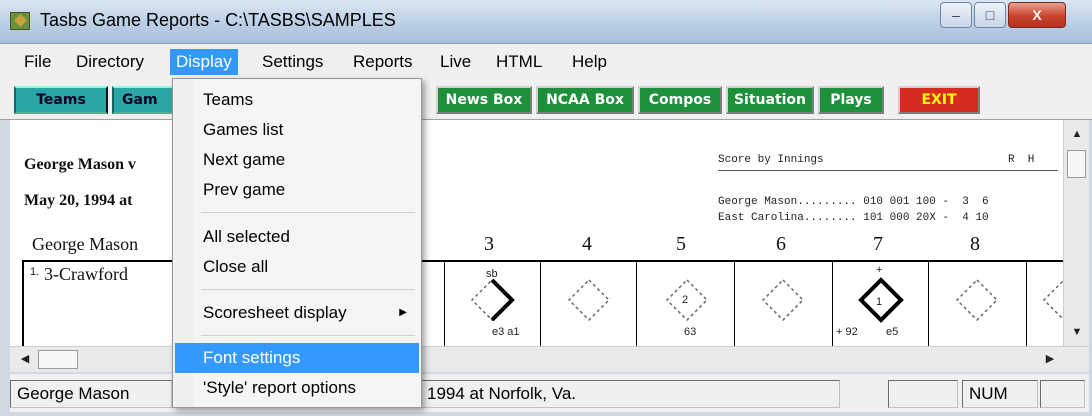 The width and height of the screenshot is (1092, 416). What do you see at coordinates (851, 100) in the screenshot?
I see `plays-button: Plays` at bounding box center [851, 100].